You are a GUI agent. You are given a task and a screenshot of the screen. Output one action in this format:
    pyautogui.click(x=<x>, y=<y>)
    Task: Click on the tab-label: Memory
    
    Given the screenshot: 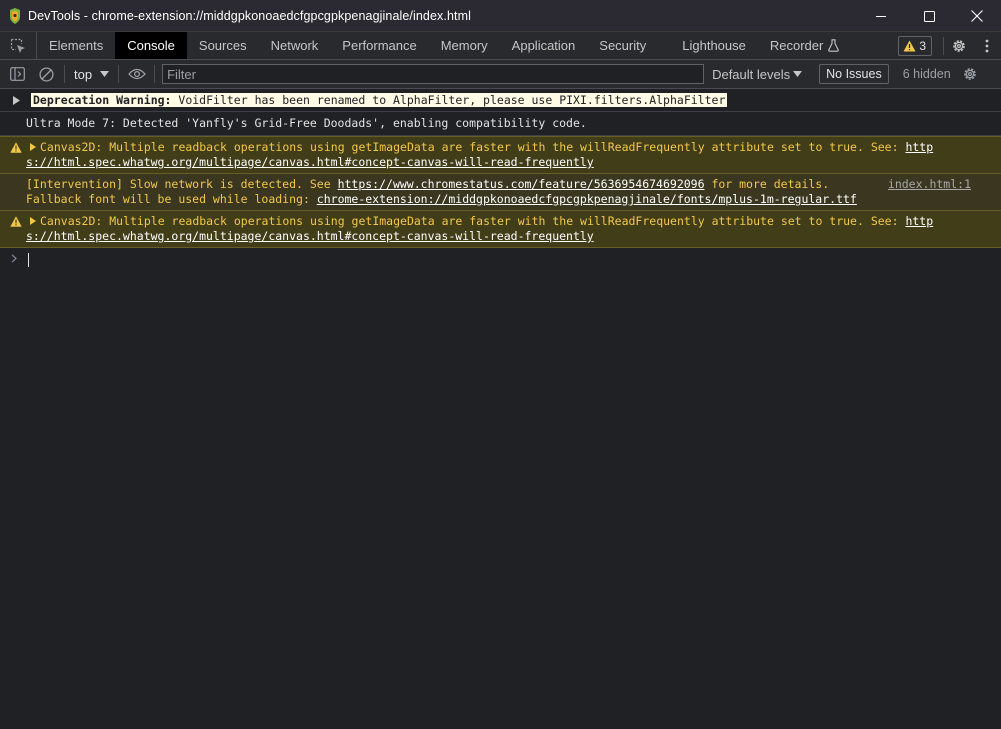 What is the action you would take?
    pyautogui.click(x=464, y=45)
    